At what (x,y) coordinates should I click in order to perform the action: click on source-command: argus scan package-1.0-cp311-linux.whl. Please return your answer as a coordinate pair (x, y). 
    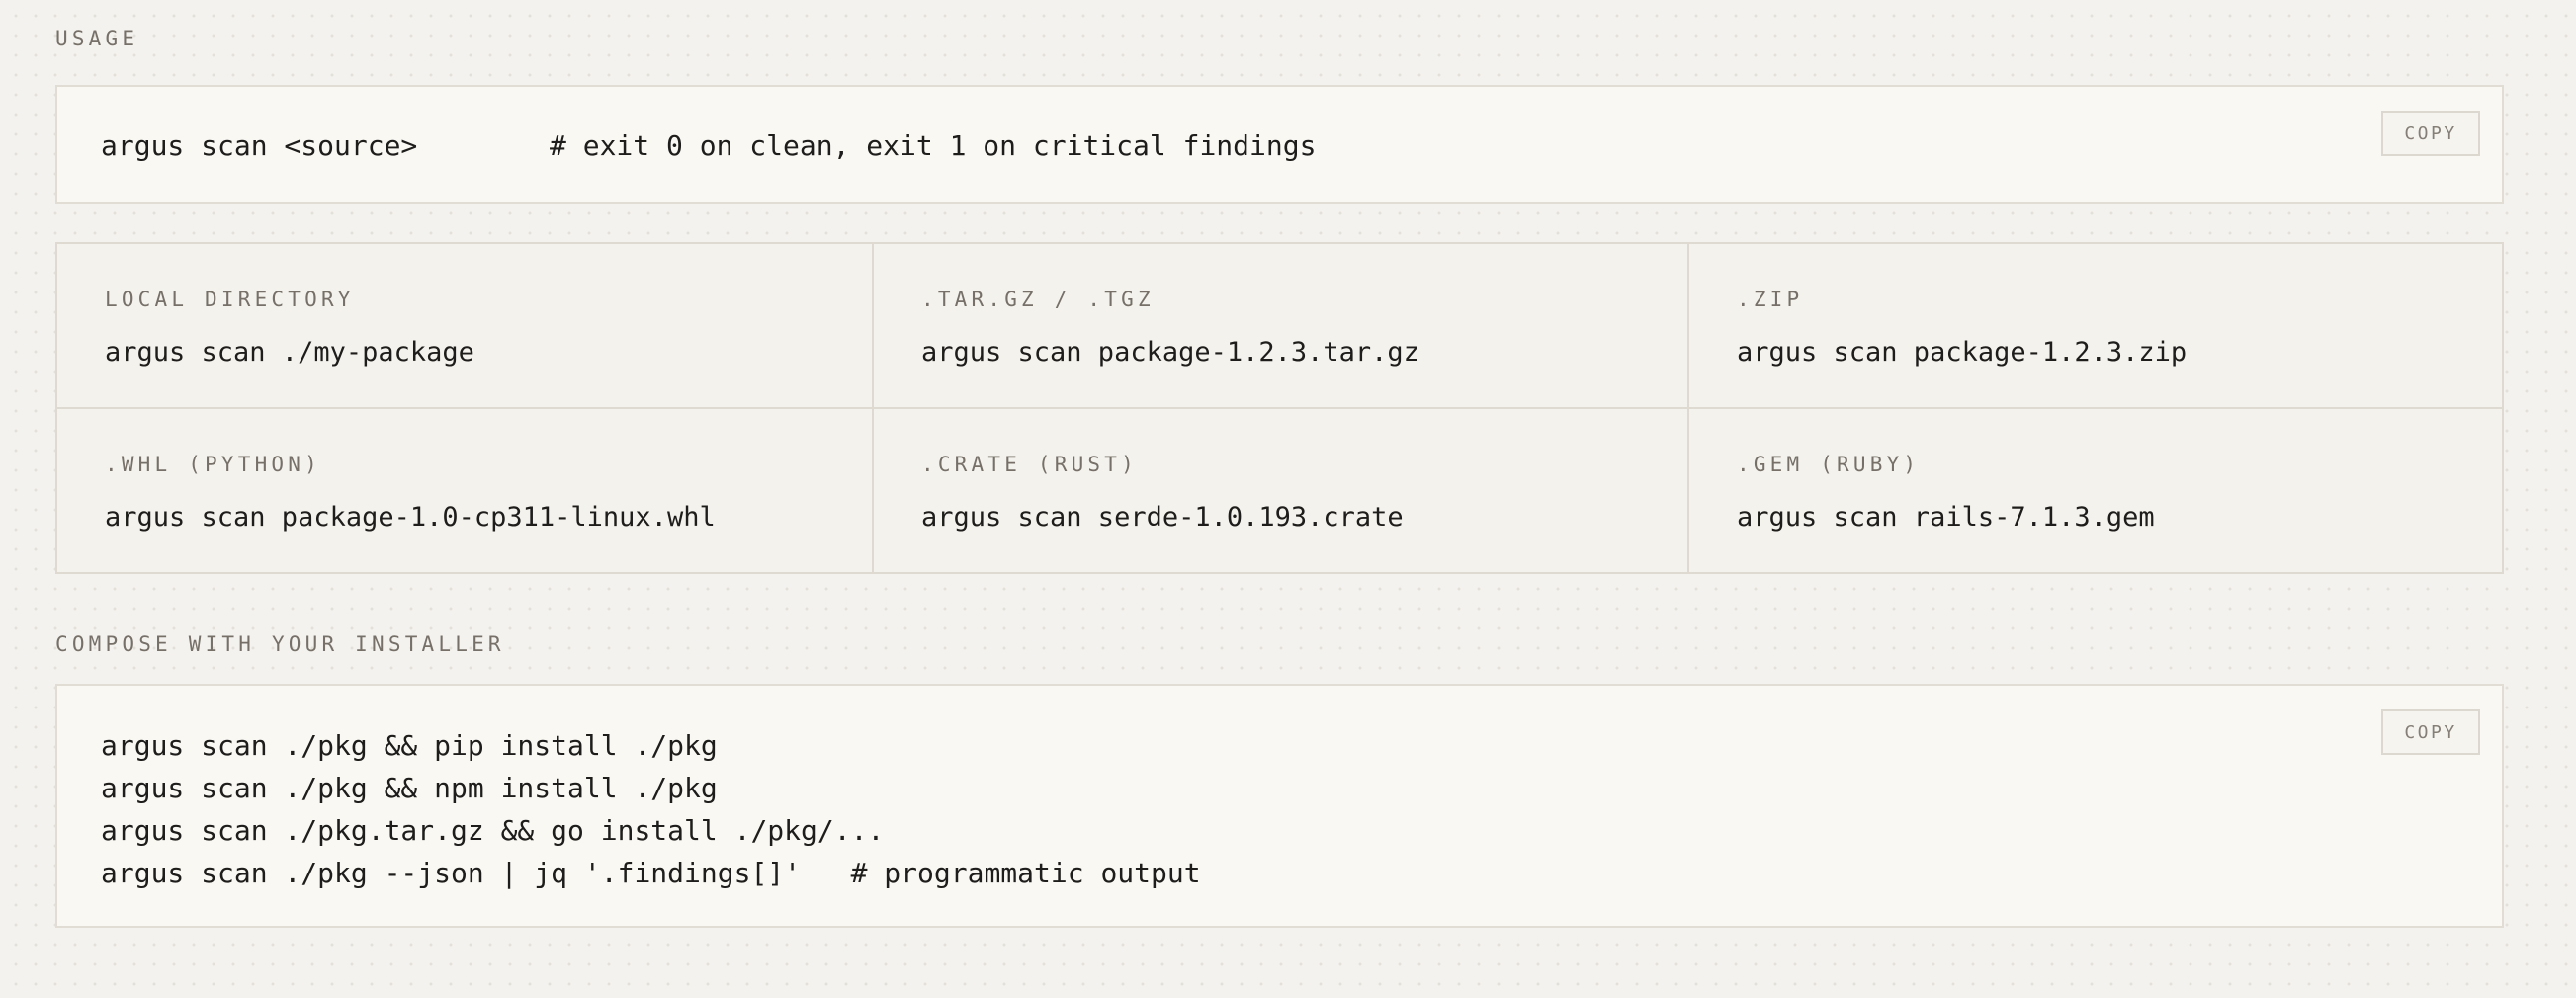
    Looking at the image, I should click on (410, 517).